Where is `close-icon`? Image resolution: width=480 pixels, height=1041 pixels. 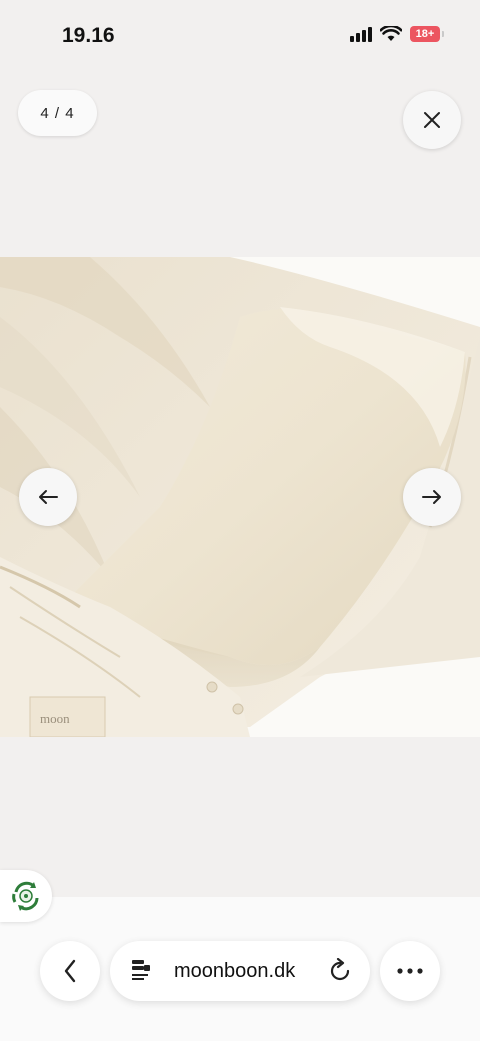 close-icon is located at coordinates (432, 120).